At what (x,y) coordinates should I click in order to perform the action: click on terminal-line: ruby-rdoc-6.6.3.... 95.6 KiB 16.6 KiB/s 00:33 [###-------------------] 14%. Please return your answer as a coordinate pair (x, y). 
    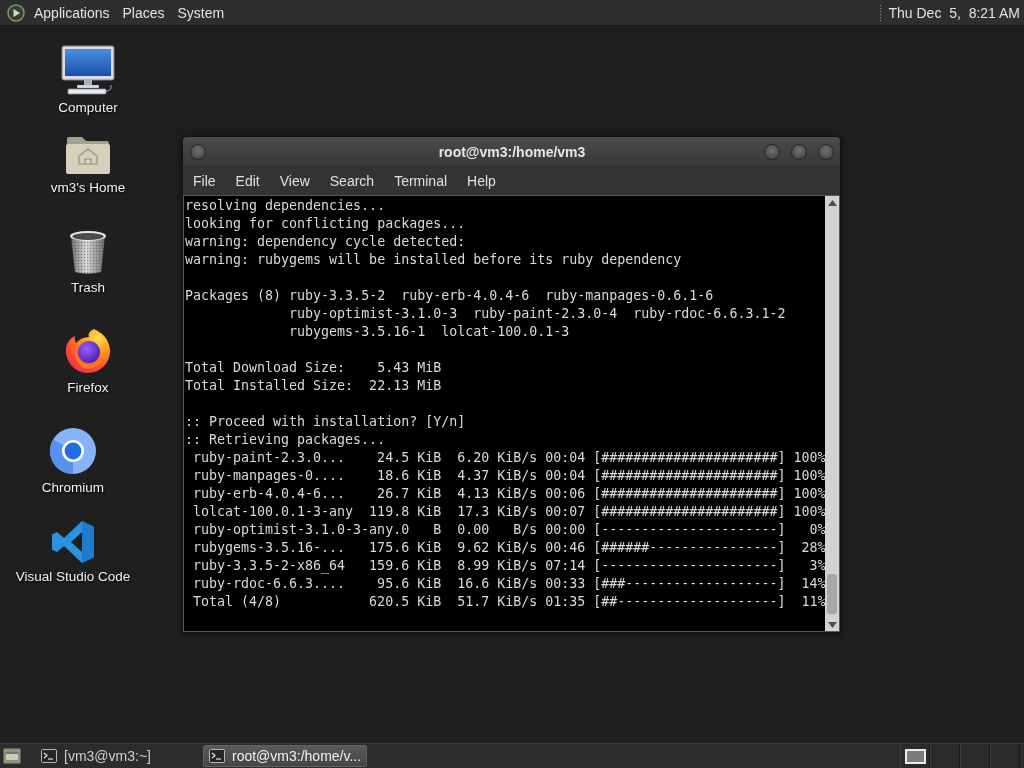
    Looking at the image, I should click on (509, 584).